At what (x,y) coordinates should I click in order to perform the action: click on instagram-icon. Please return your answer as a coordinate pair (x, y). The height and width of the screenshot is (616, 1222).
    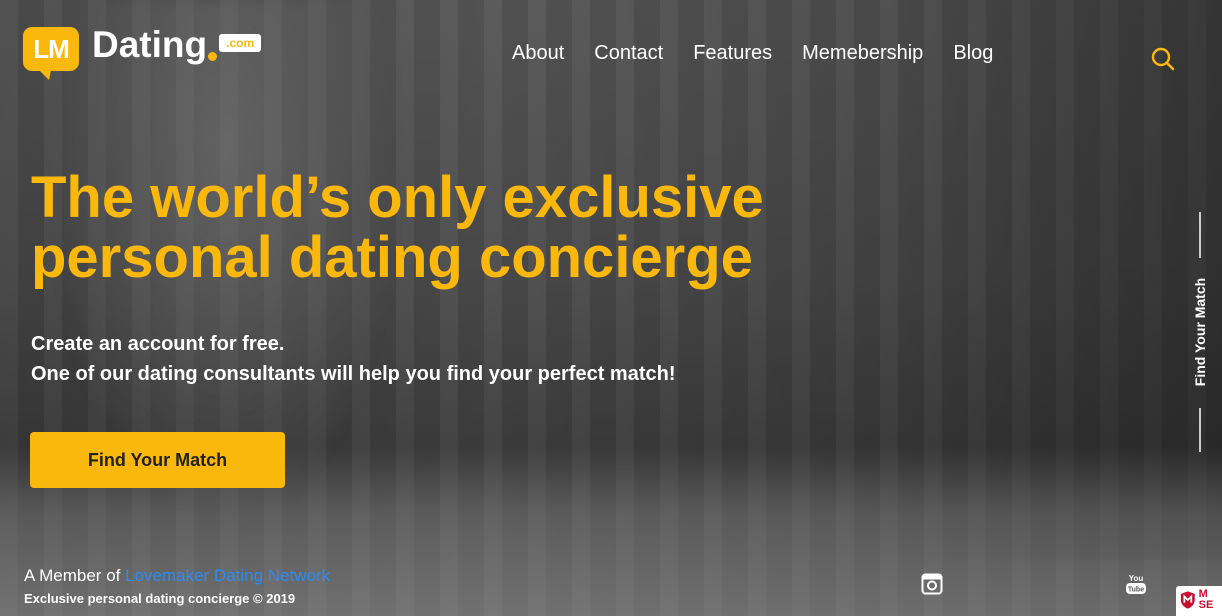
    Looking at the image, I should click on (932, 584).